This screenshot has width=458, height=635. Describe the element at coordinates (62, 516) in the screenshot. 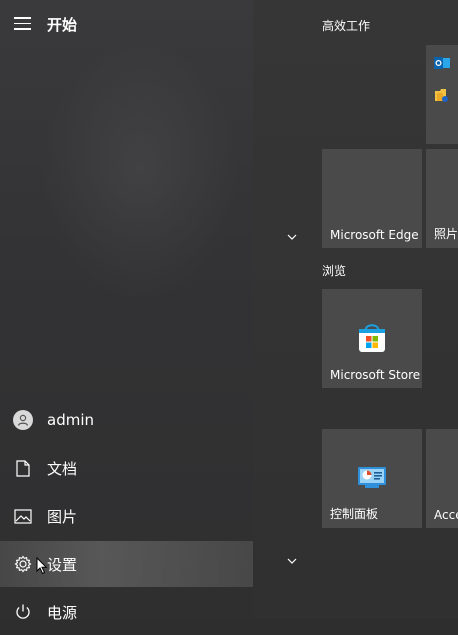

I see `nav-item-label: 图片` at that location.